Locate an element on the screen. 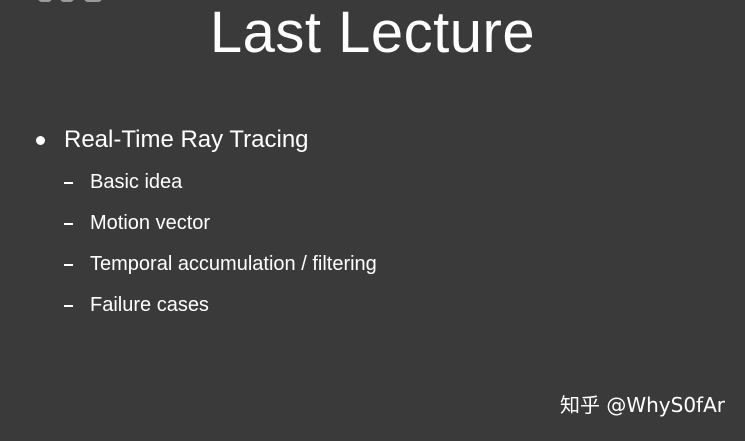 This screenshot has height=441, width=745. watermark: 知乎 @WhyS0fAr is located at coordinates (642, 405).